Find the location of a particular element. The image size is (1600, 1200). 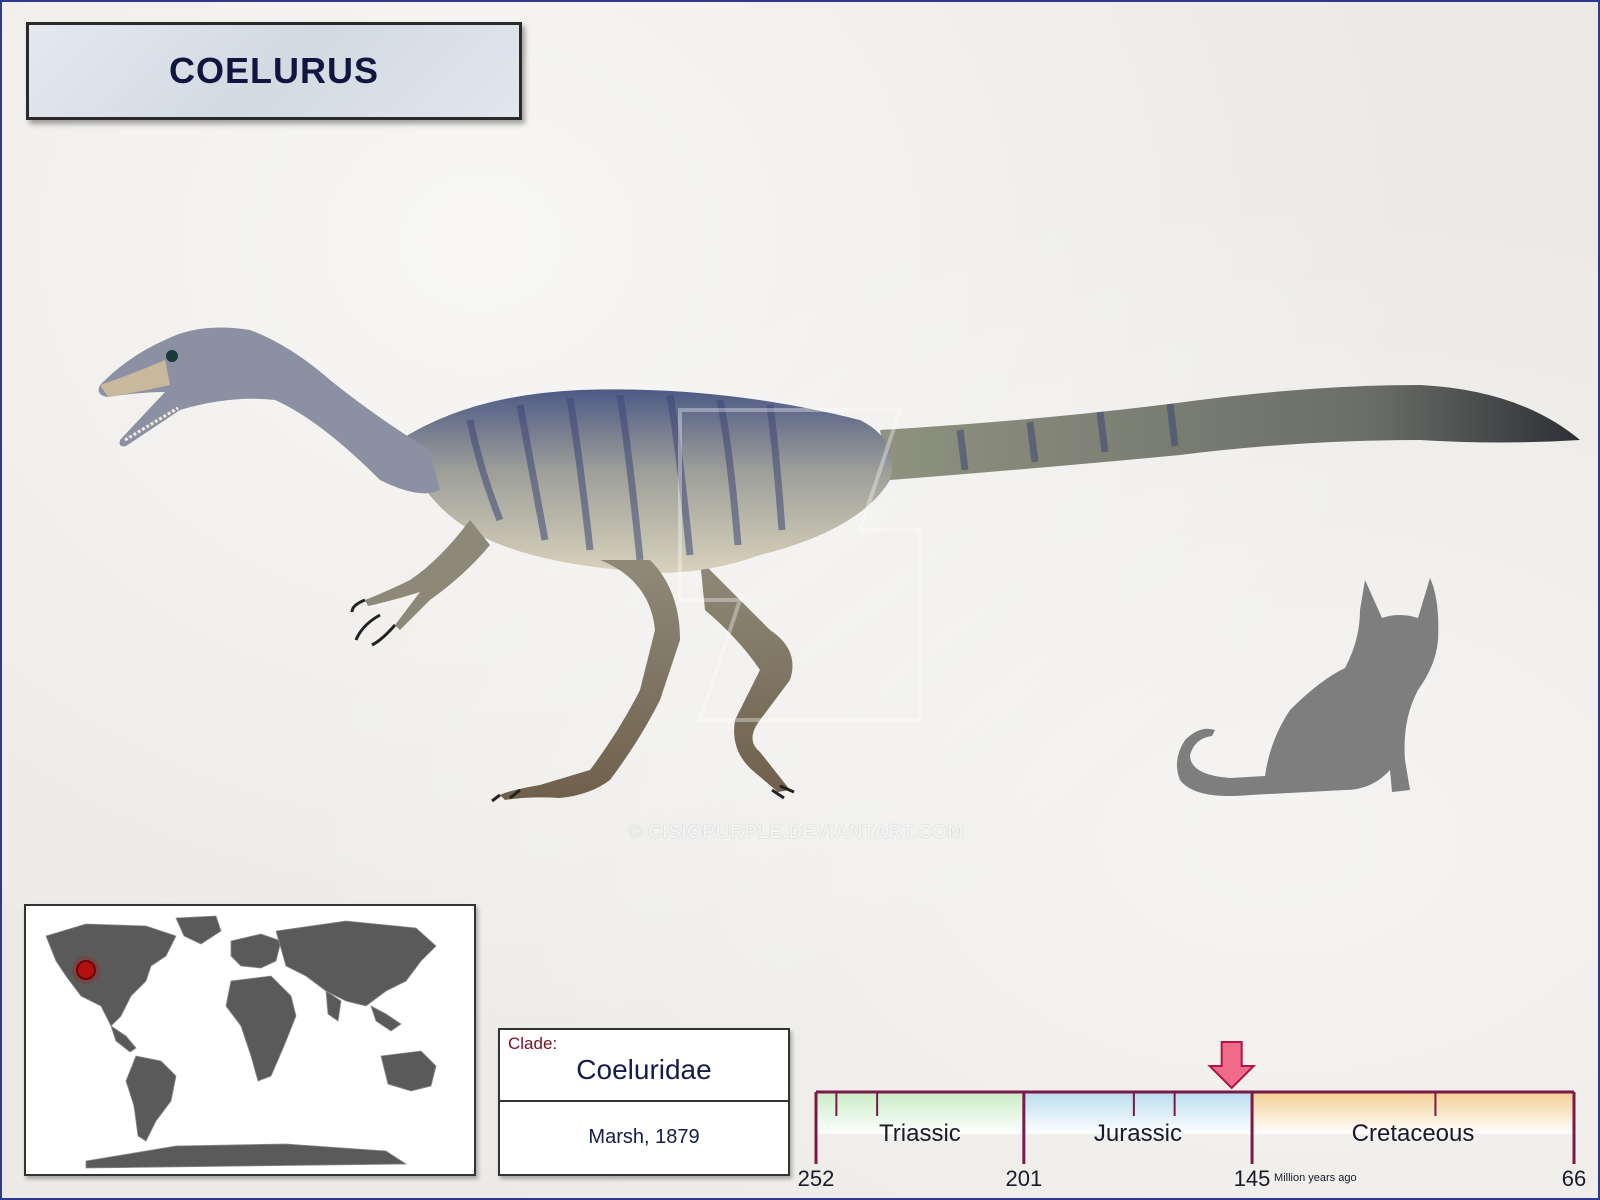

clade-divider is located at coordinates (644, 1101).